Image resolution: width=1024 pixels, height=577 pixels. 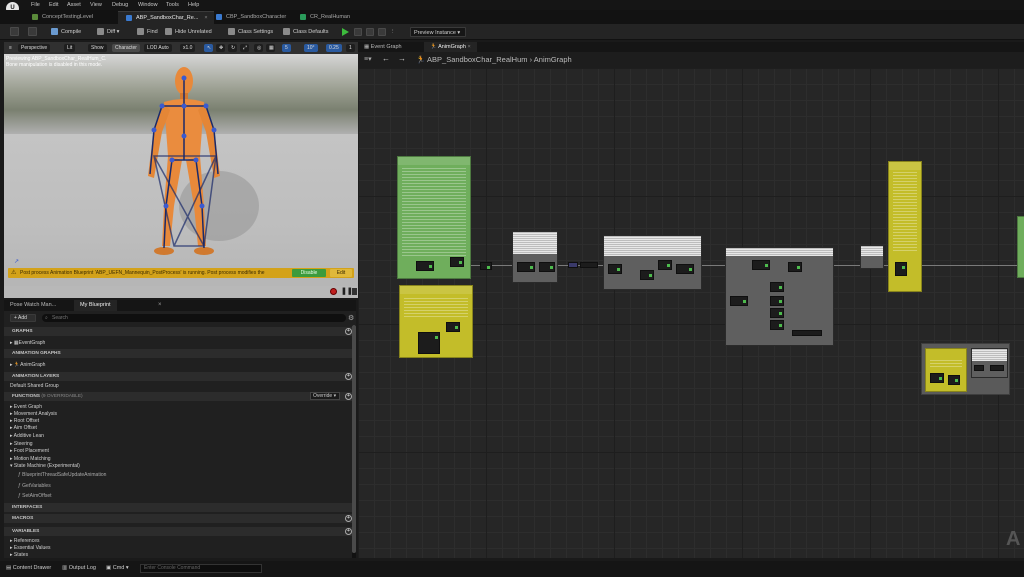 I want to click on hamburger-icon: ≡, so click(x=10, y=48).